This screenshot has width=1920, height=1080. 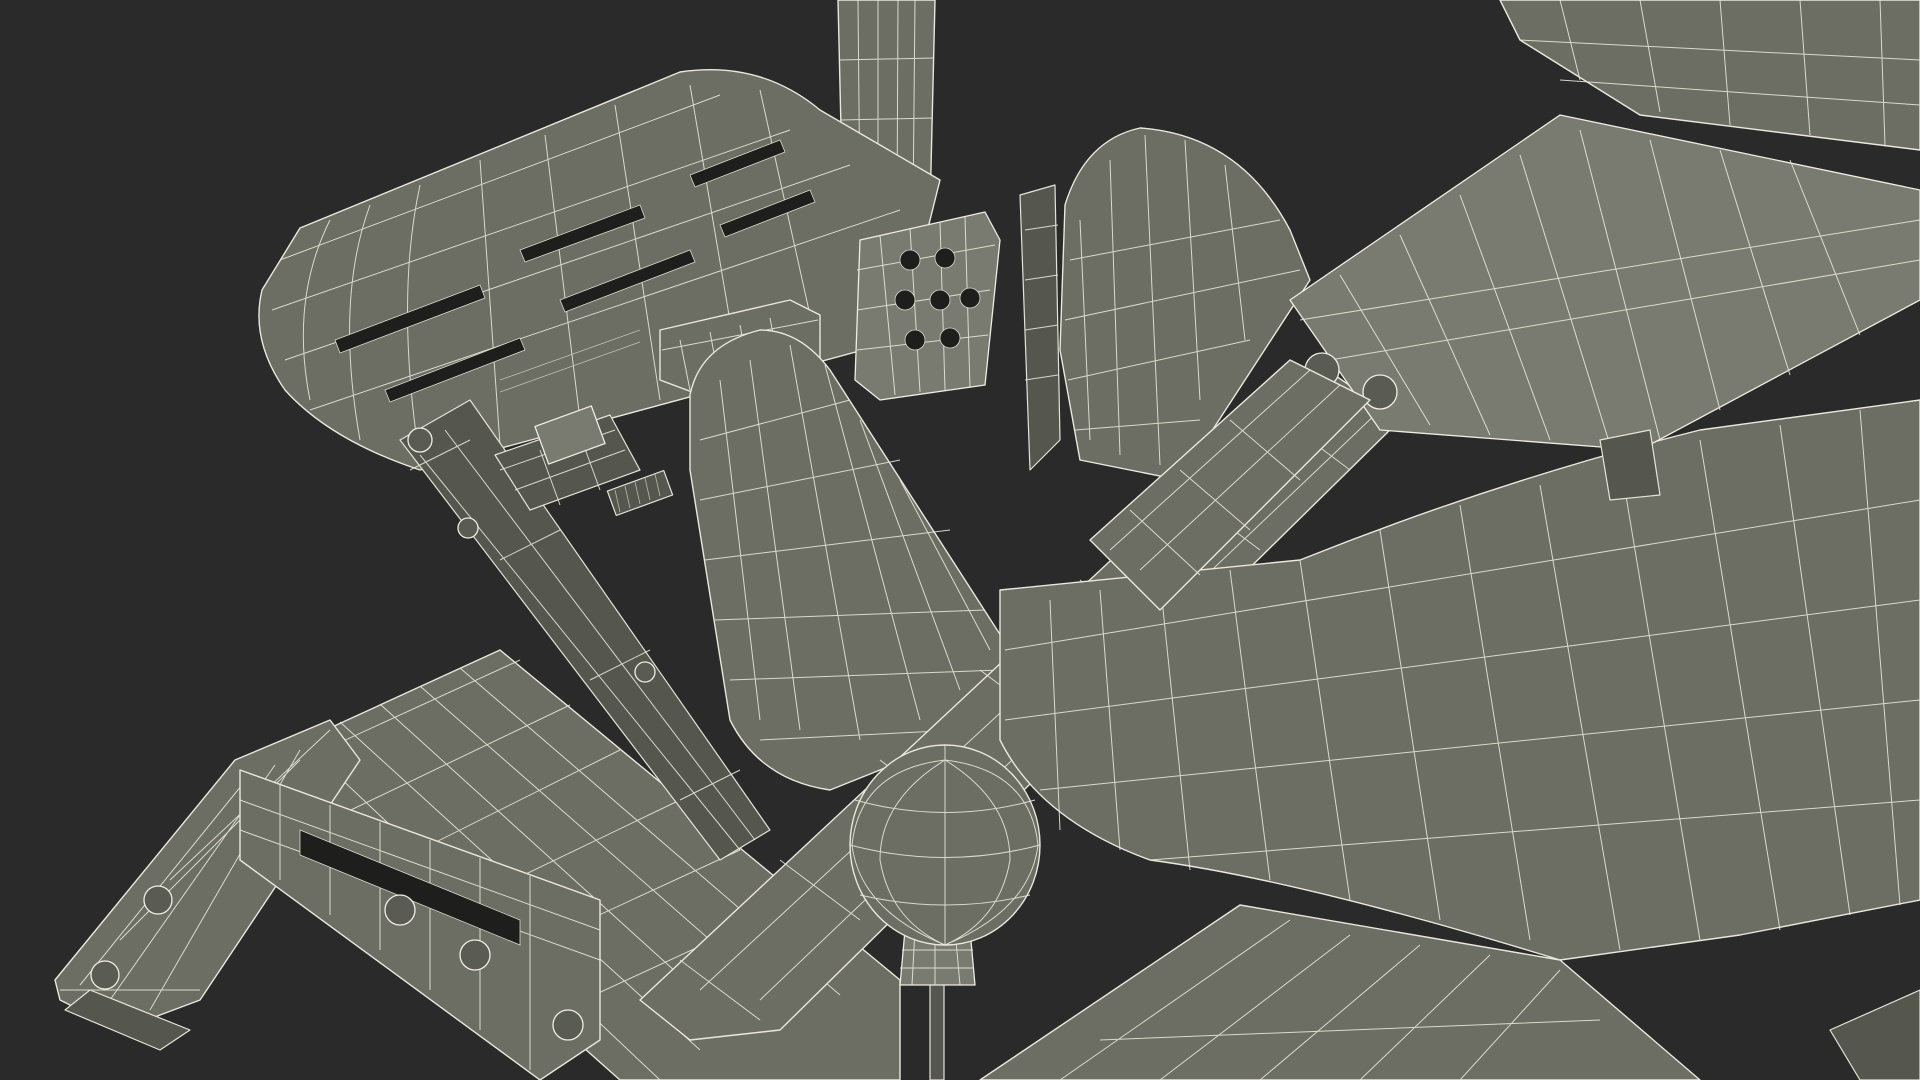 What do you see at coordinates (927, 306) in the screenshot?
I see `brake-pedal` at bounding box center [927, 306].